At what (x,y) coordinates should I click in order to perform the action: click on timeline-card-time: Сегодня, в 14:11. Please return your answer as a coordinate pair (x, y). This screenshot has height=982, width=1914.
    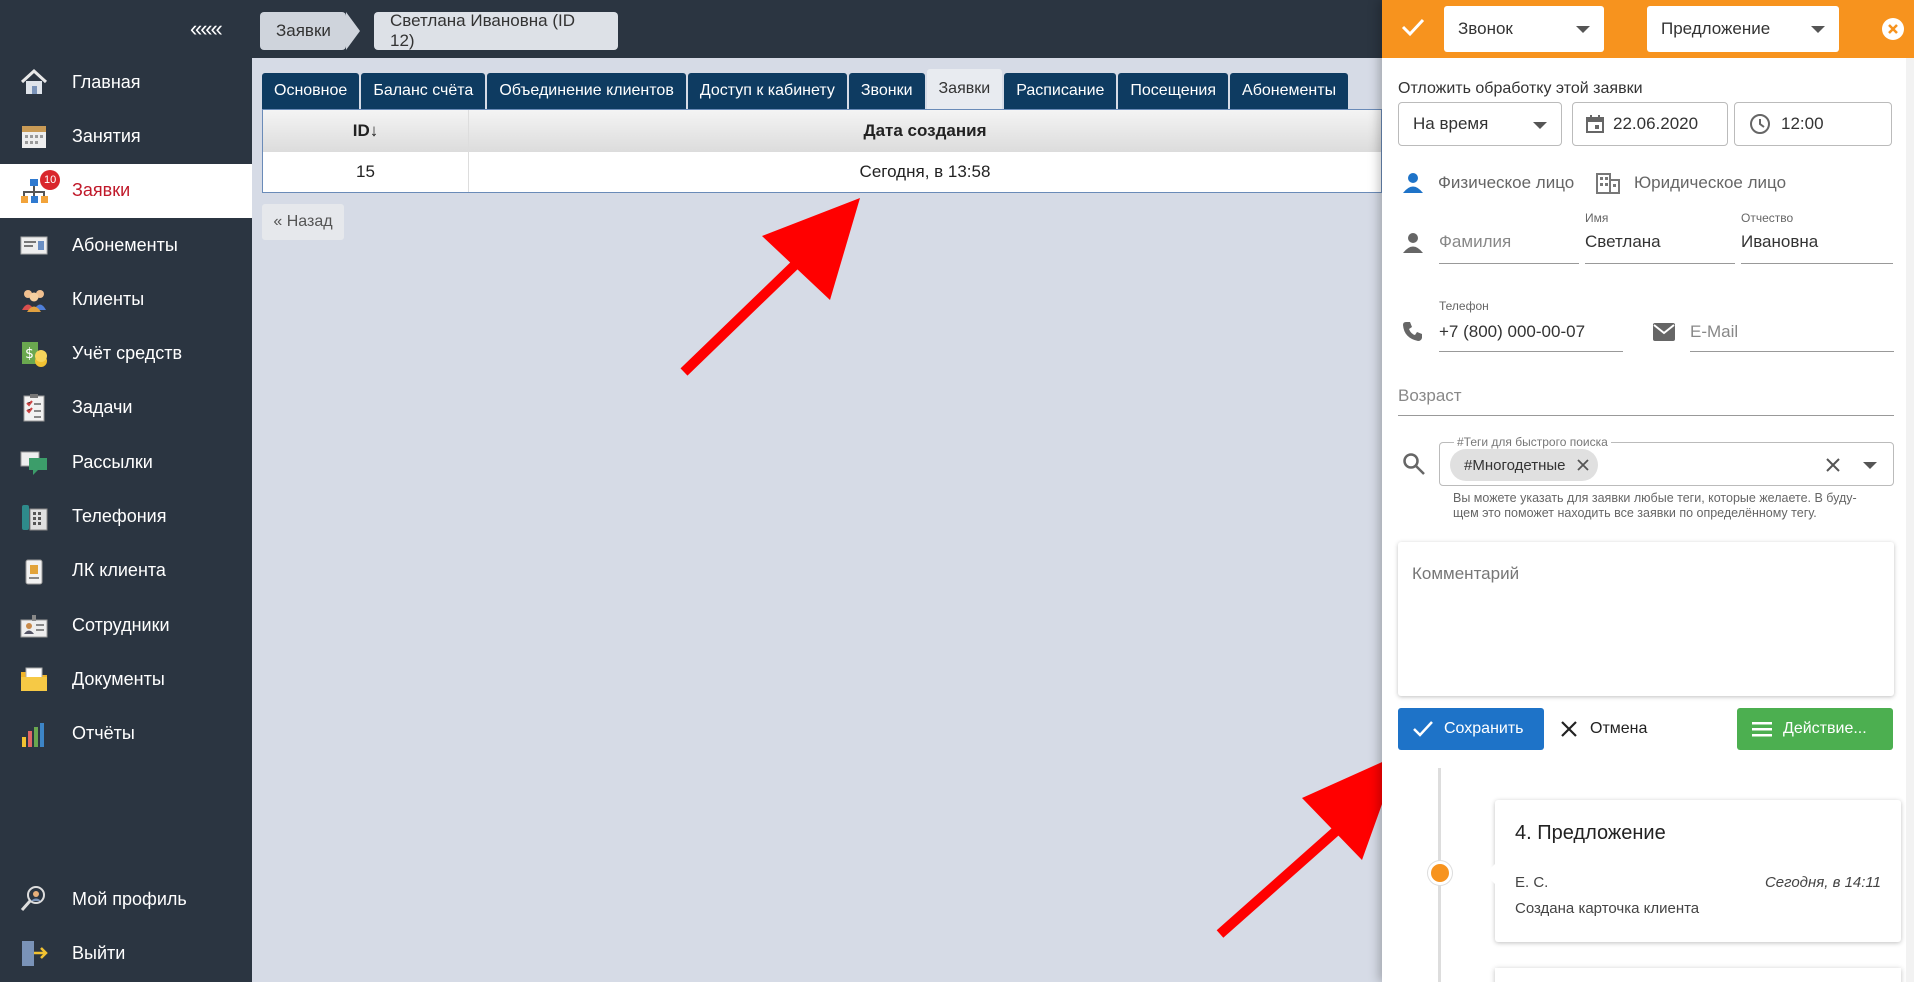
    Looking at the image, I should click on (1822, 882).